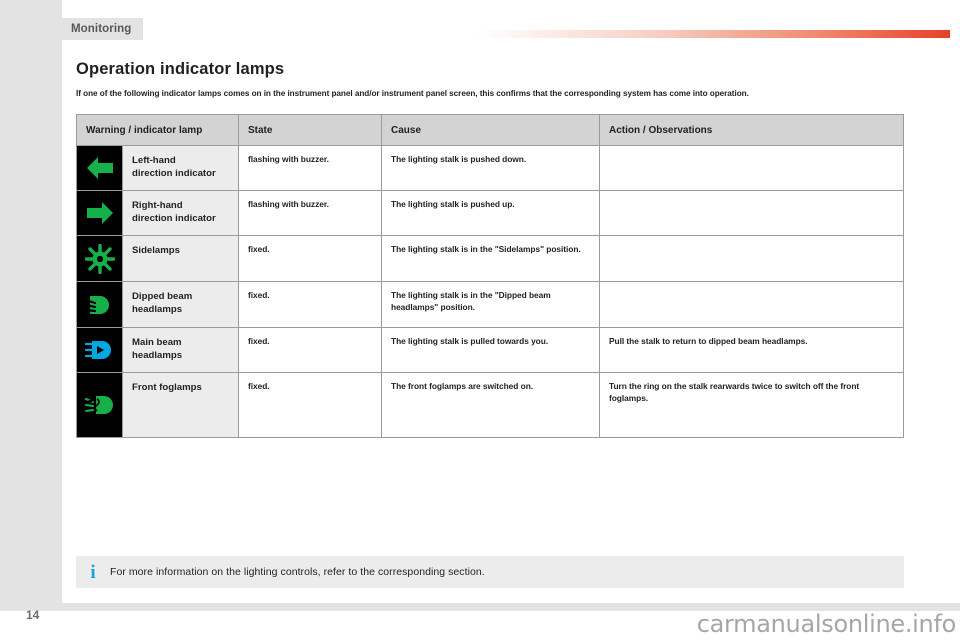 The height and width of the screenshot is (640, 960). What do you see at coordinates (661, 130) in the screenshot?
I see `column-header-action: Action / Observations` at bounding box center [661, 130].